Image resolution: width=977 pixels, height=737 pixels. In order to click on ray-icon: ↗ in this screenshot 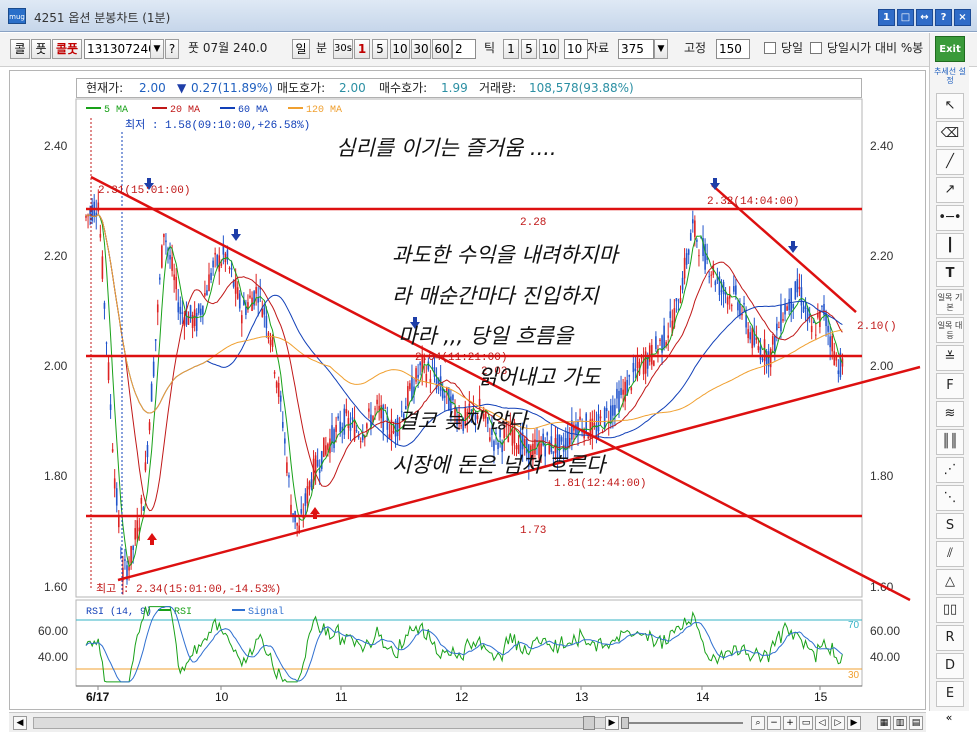, I will do `click(950, 190)`.